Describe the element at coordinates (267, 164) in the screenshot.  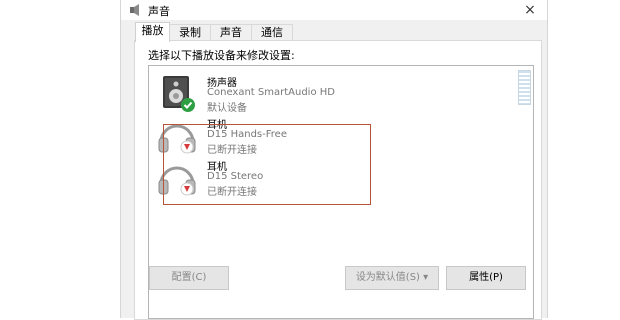
I see `annotation-highlight-box` at that location.